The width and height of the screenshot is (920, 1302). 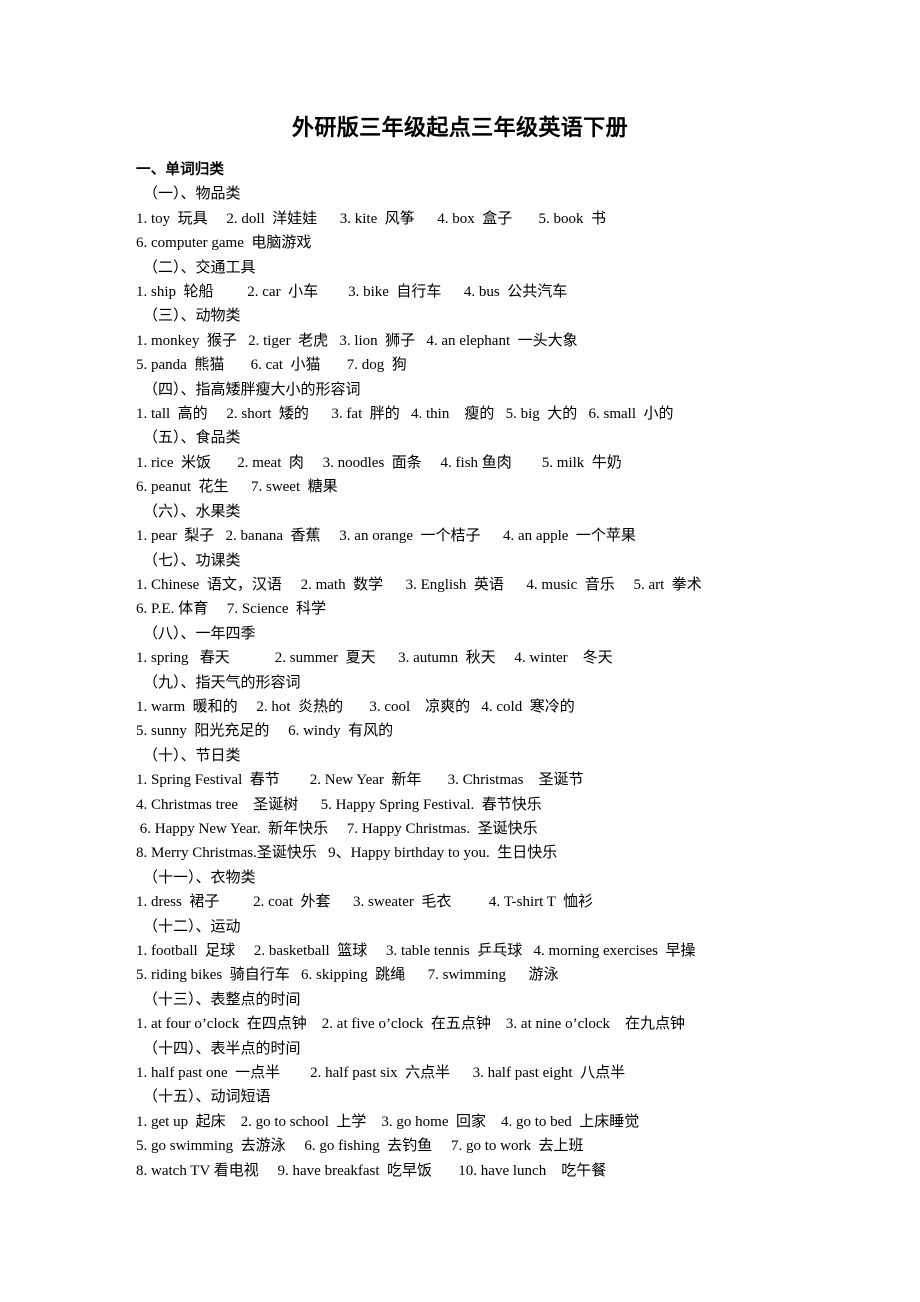 What do you see at coordinates (199, 633) in the screenshot?
I see `word-group-heading: （八）、一年四季` at bounding box center [199, 633].